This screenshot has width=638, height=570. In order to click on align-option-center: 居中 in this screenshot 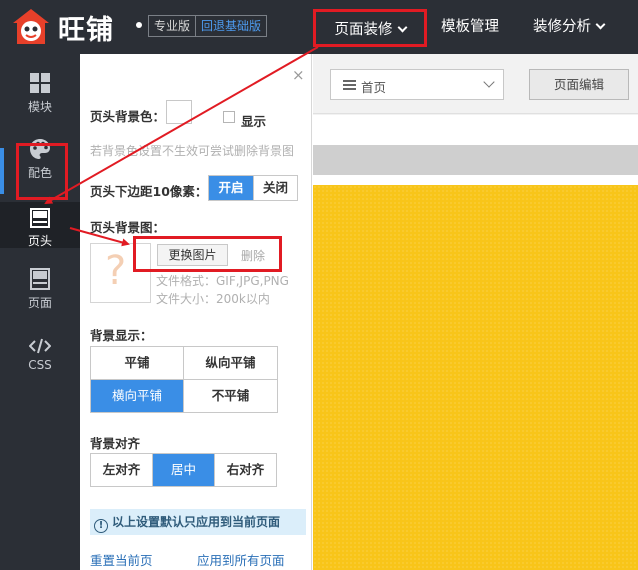, I will do `click(184, 470)`.